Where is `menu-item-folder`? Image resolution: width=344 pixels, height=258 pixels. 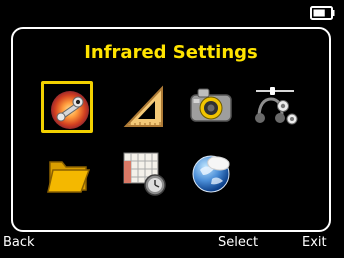
menu-item-folder is located at coordinates (69, 173).